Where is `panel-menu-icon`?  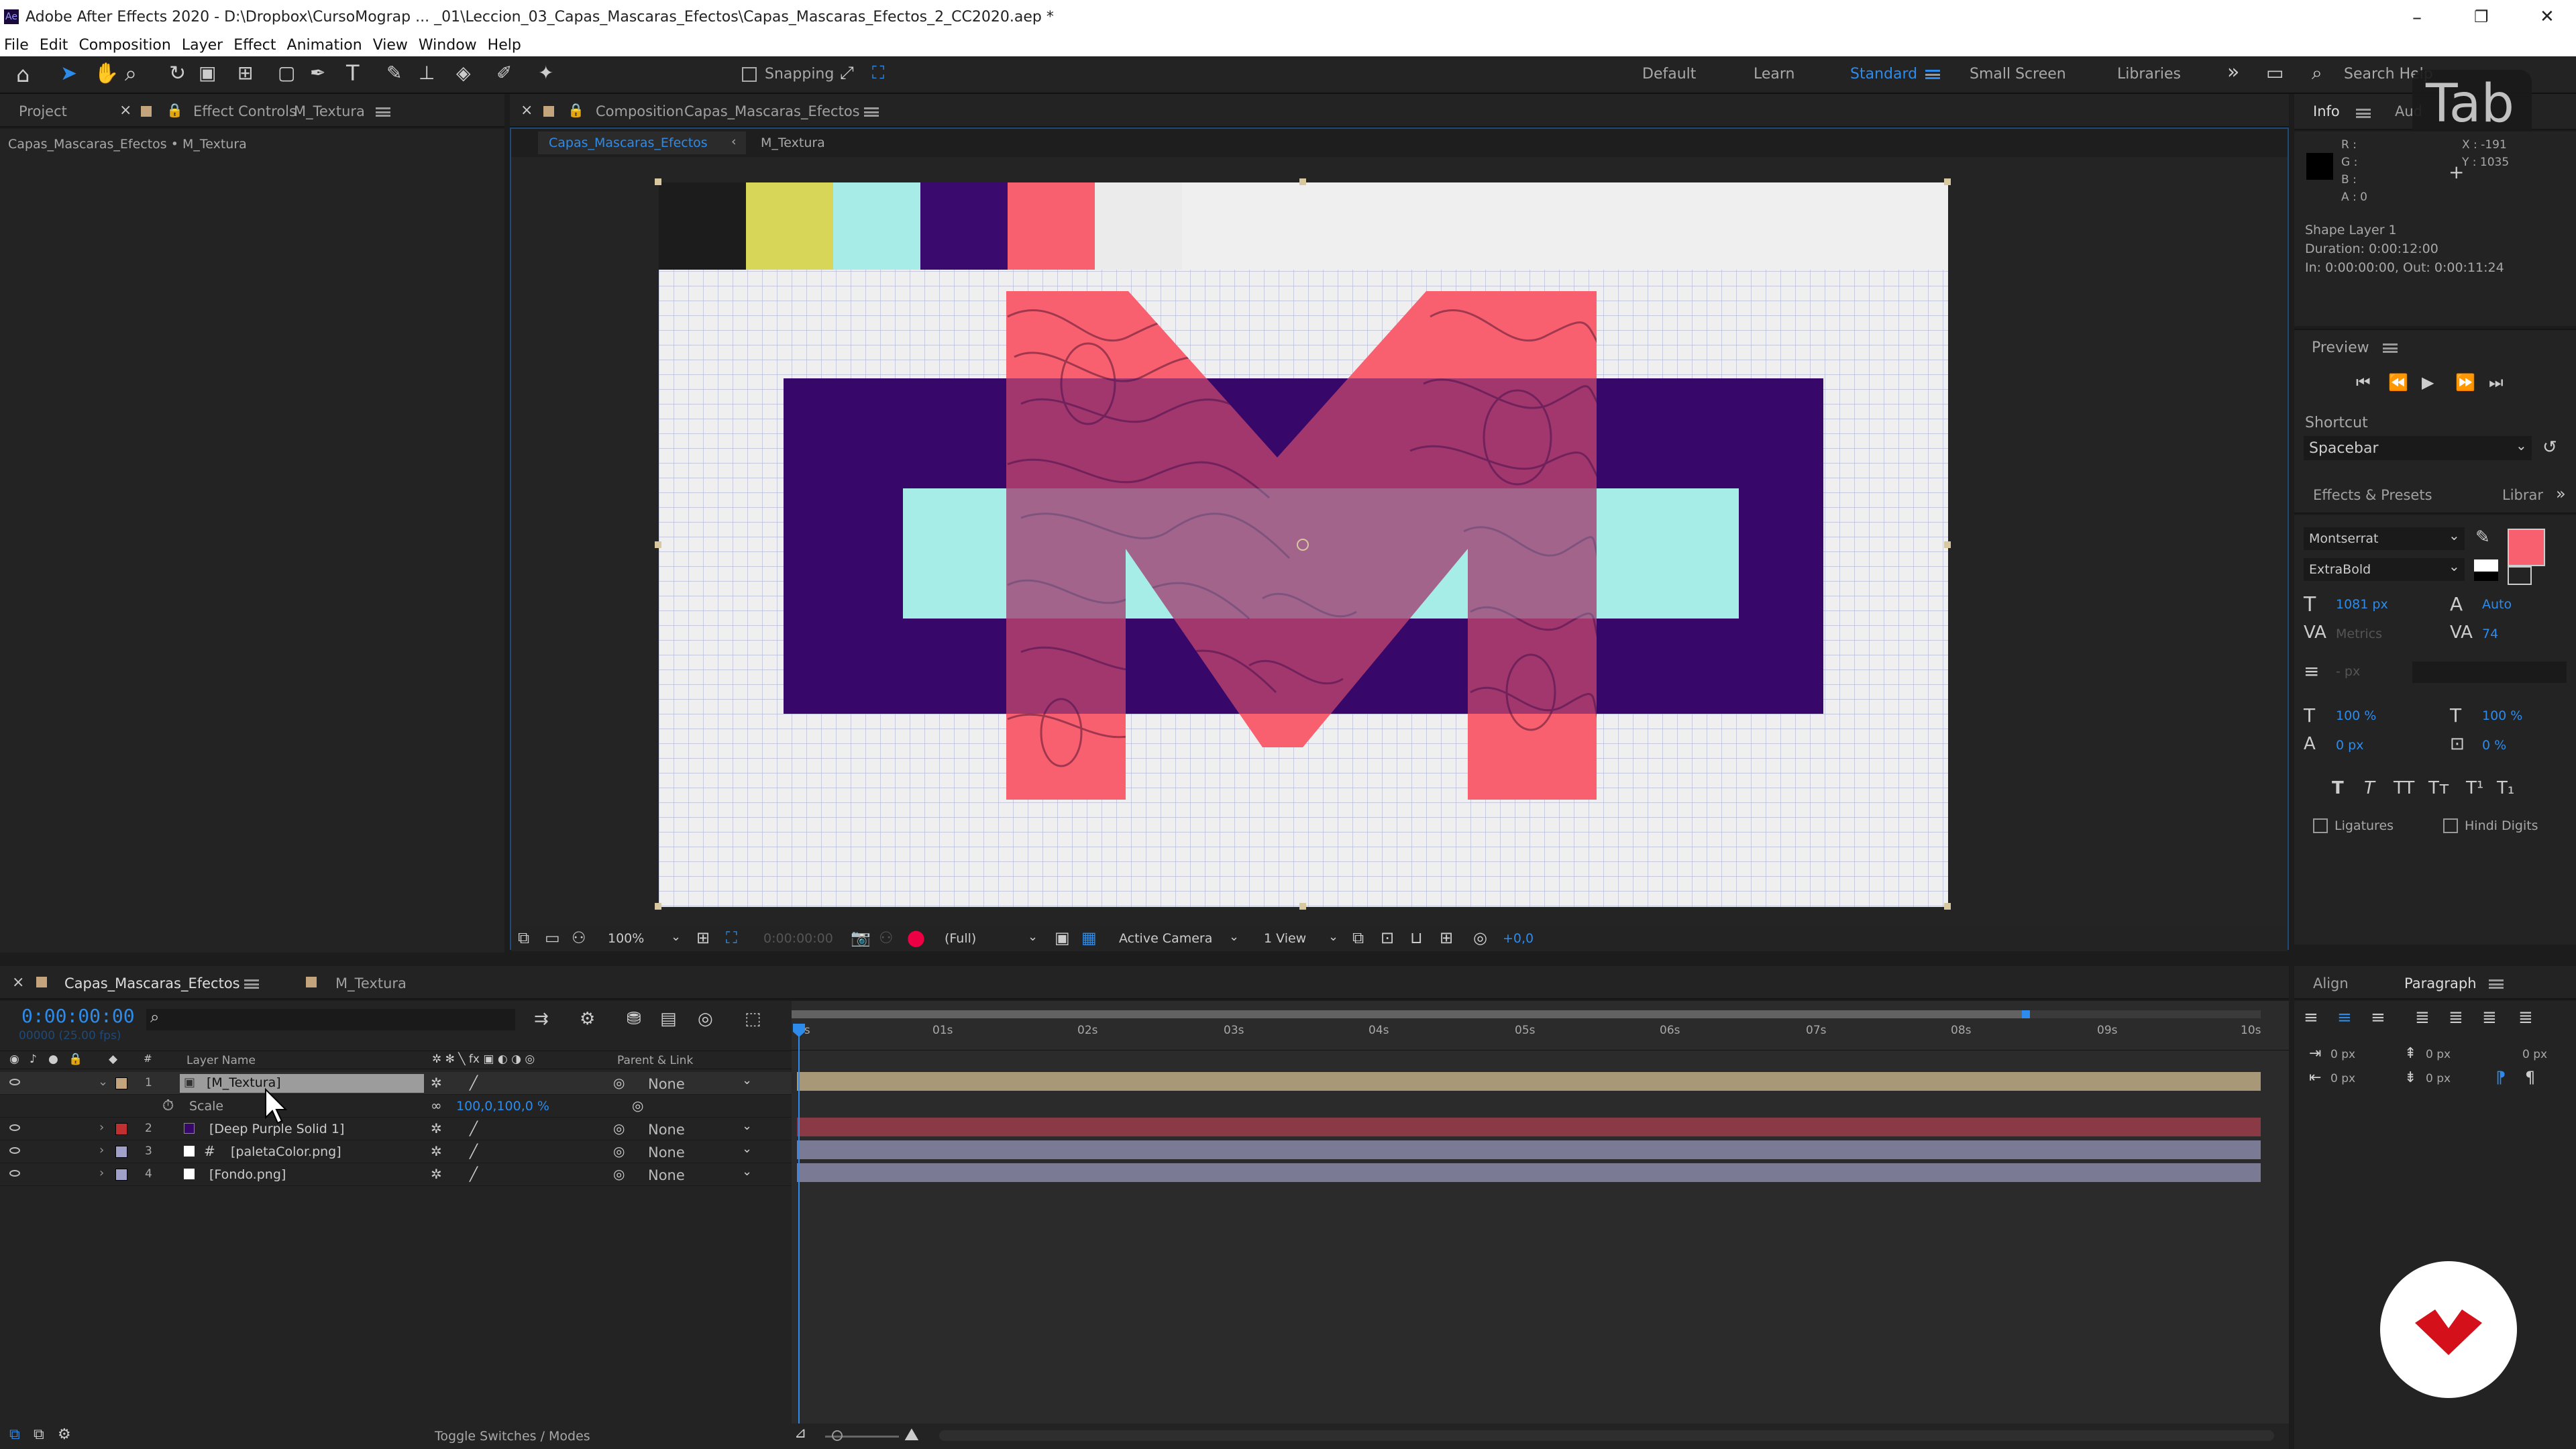
panel-menu-icon is located at coordinates (383, 112).